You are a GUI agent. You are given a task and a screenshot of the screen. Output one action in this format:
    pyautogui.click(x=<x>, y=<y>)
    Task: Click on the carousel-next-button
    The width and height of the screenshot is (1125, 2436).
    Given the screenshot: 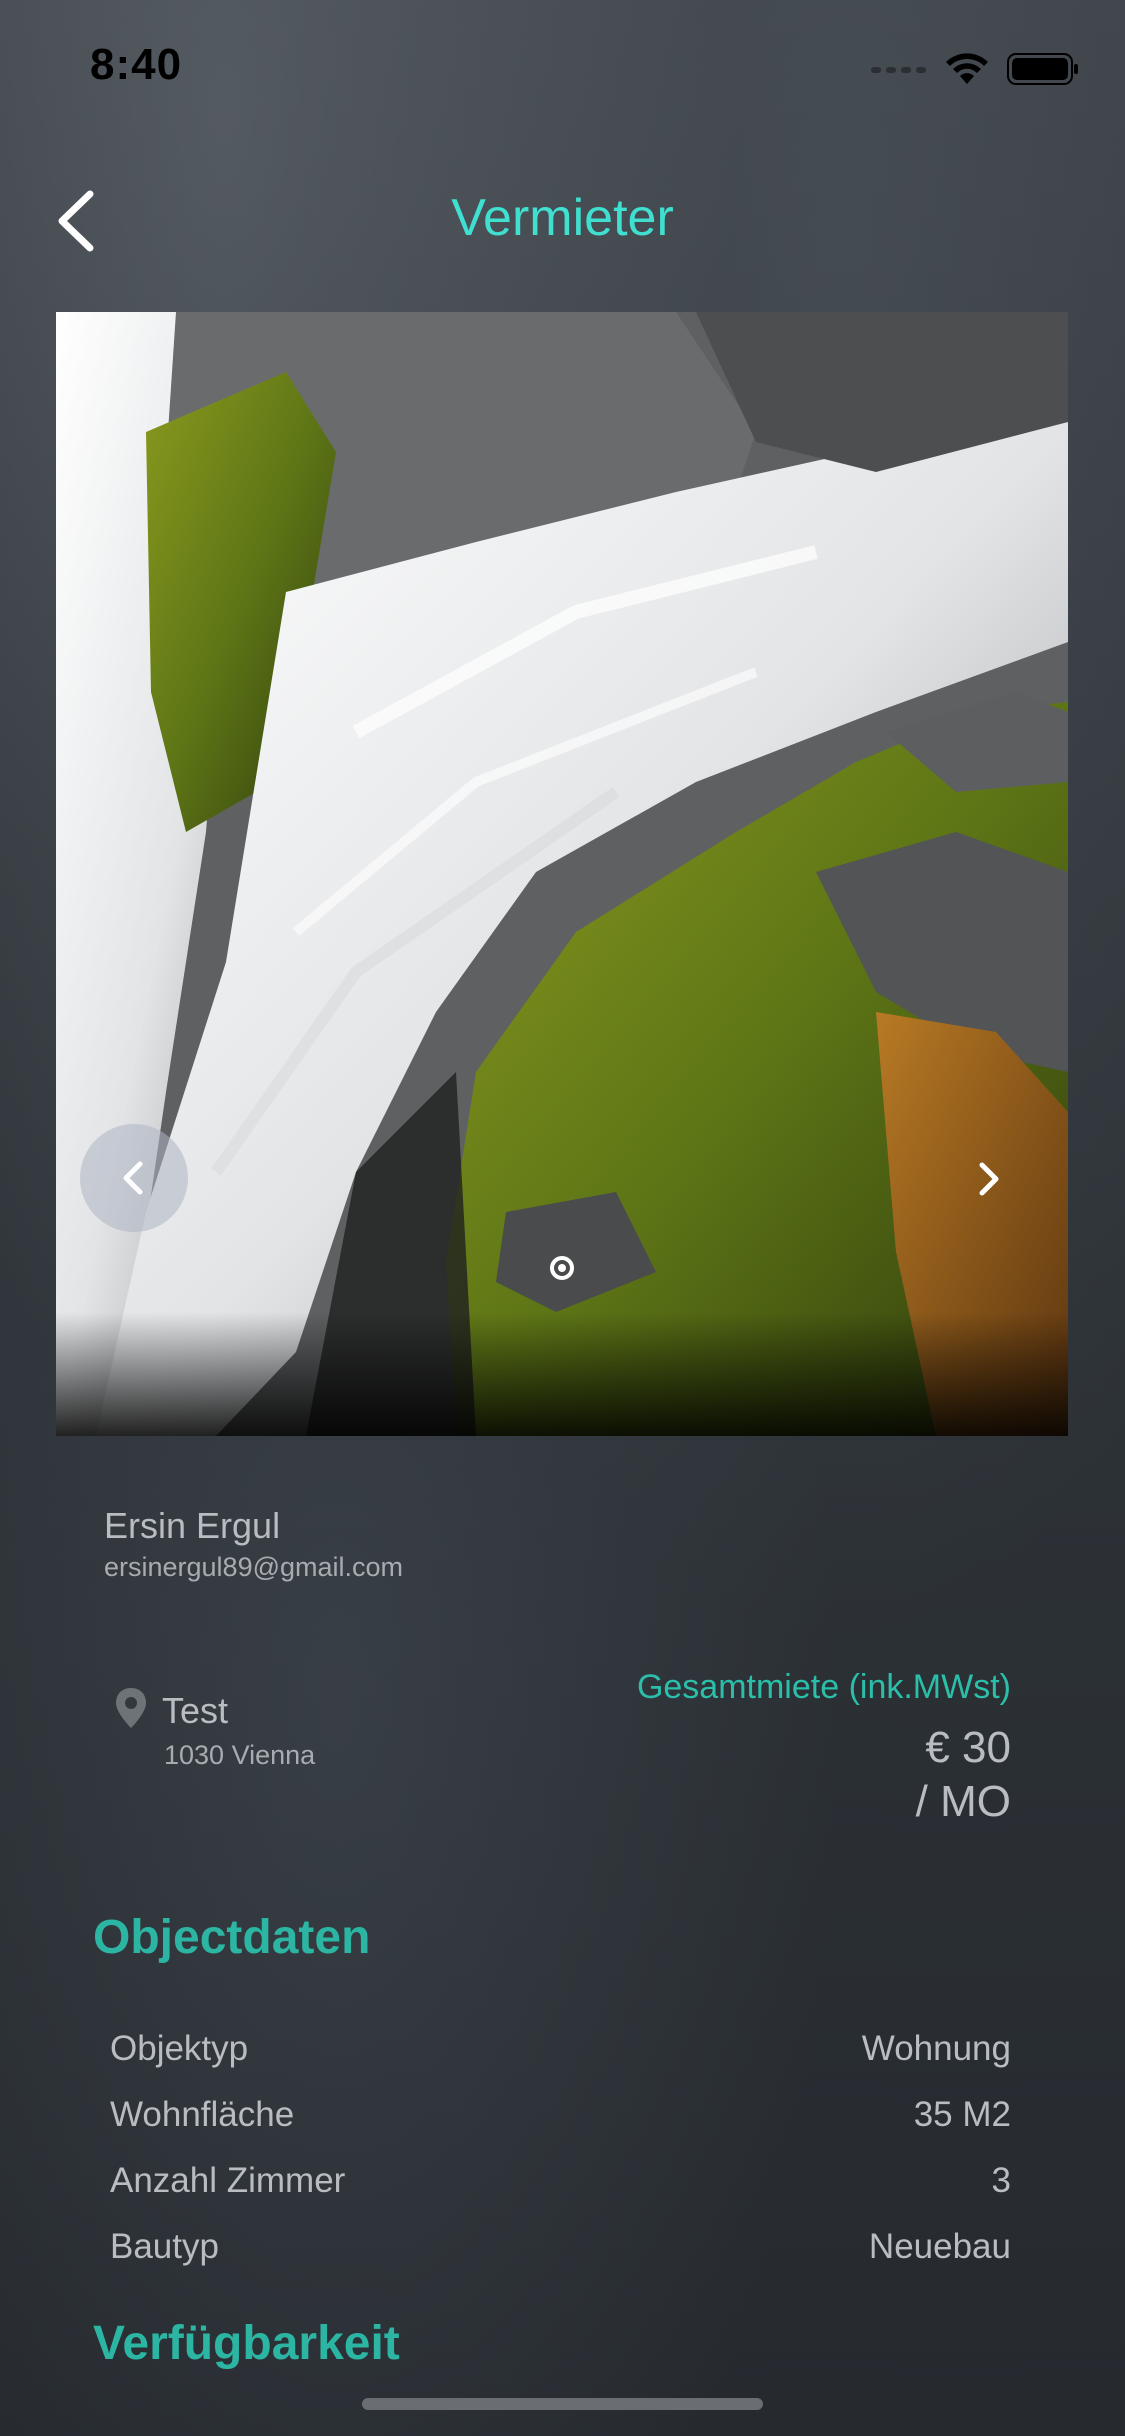 What is the action you would take?
    pyautogui.click(x=988, y=1179)
    